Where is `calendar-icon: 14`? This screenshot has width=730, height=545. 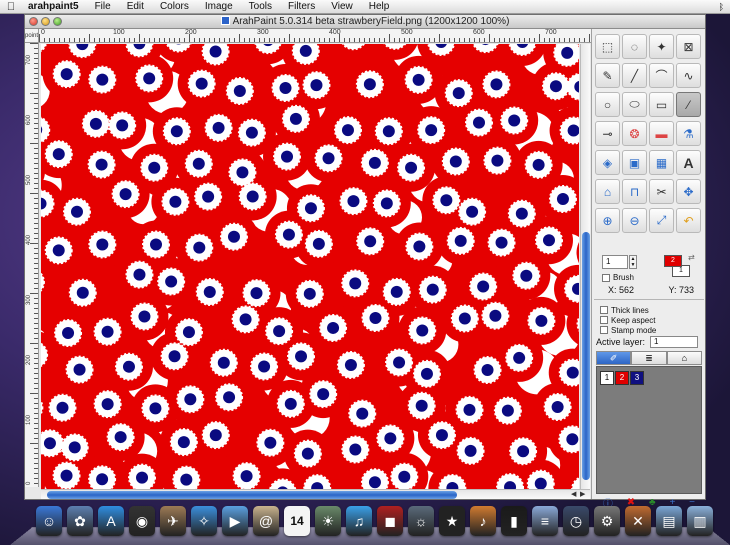
calendar-icon: 14 is located at coordinates (297, 521).